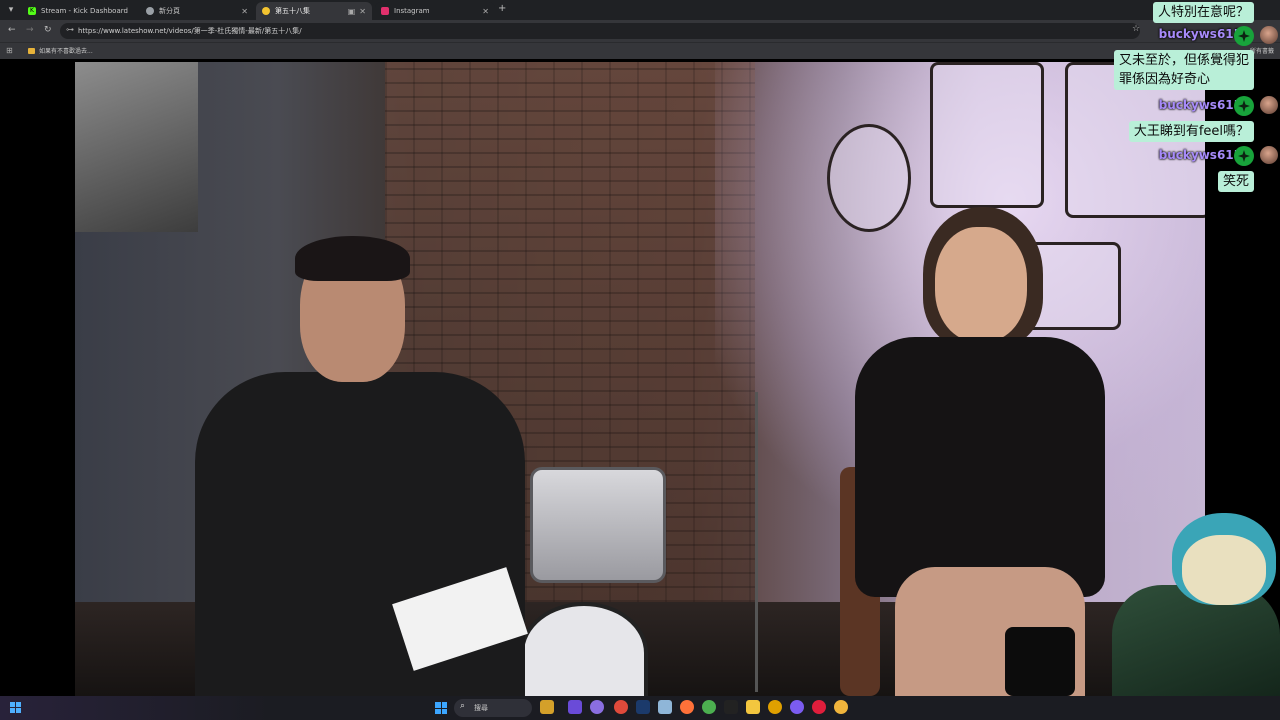  Describe the element at coordinates (643, 707) in the screenshot. I see `steam-icon` at that location.